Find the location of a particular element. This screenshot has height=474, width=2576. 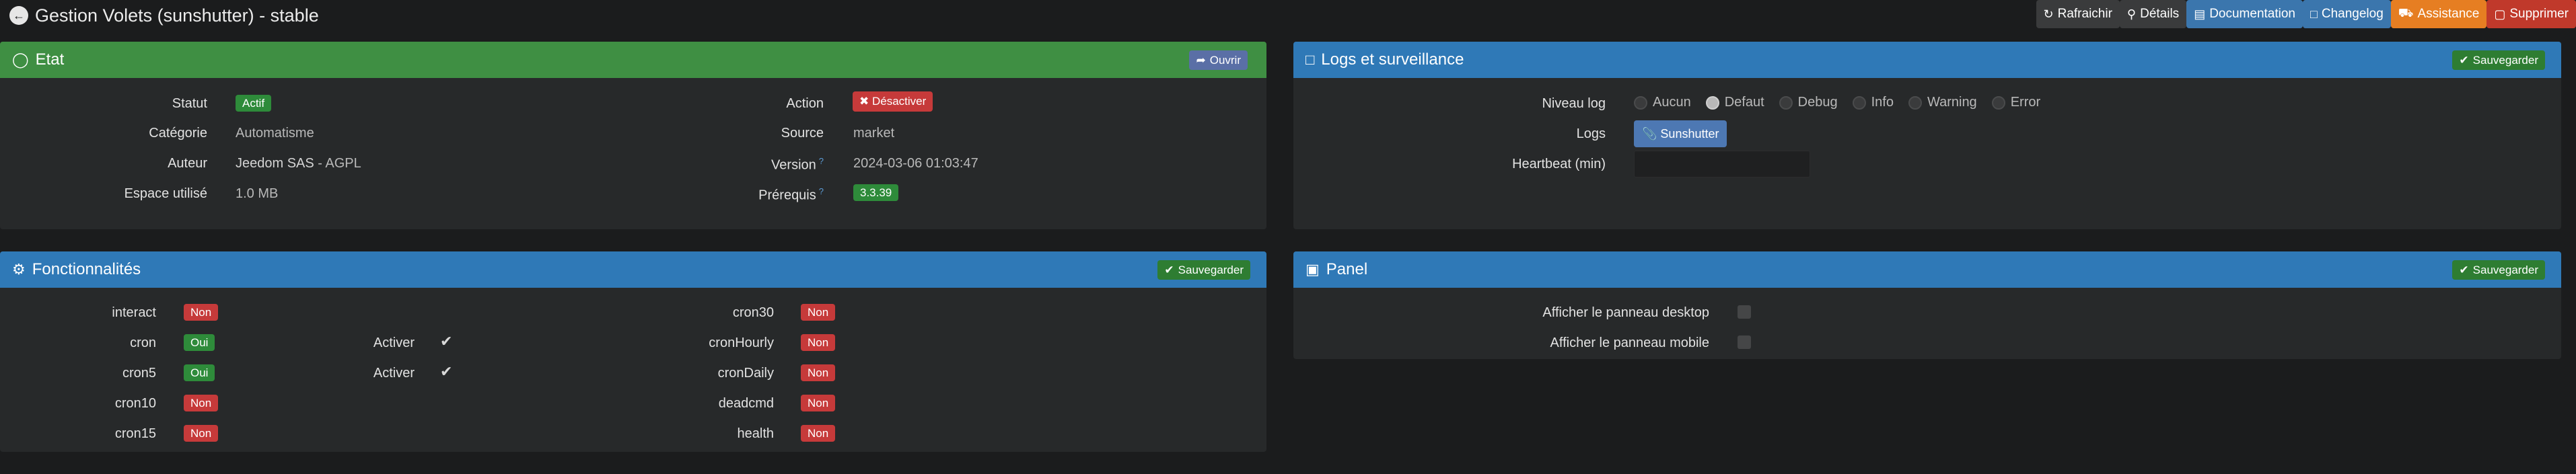

categorie-value: Automatisme is located at coordinates (275, 133).